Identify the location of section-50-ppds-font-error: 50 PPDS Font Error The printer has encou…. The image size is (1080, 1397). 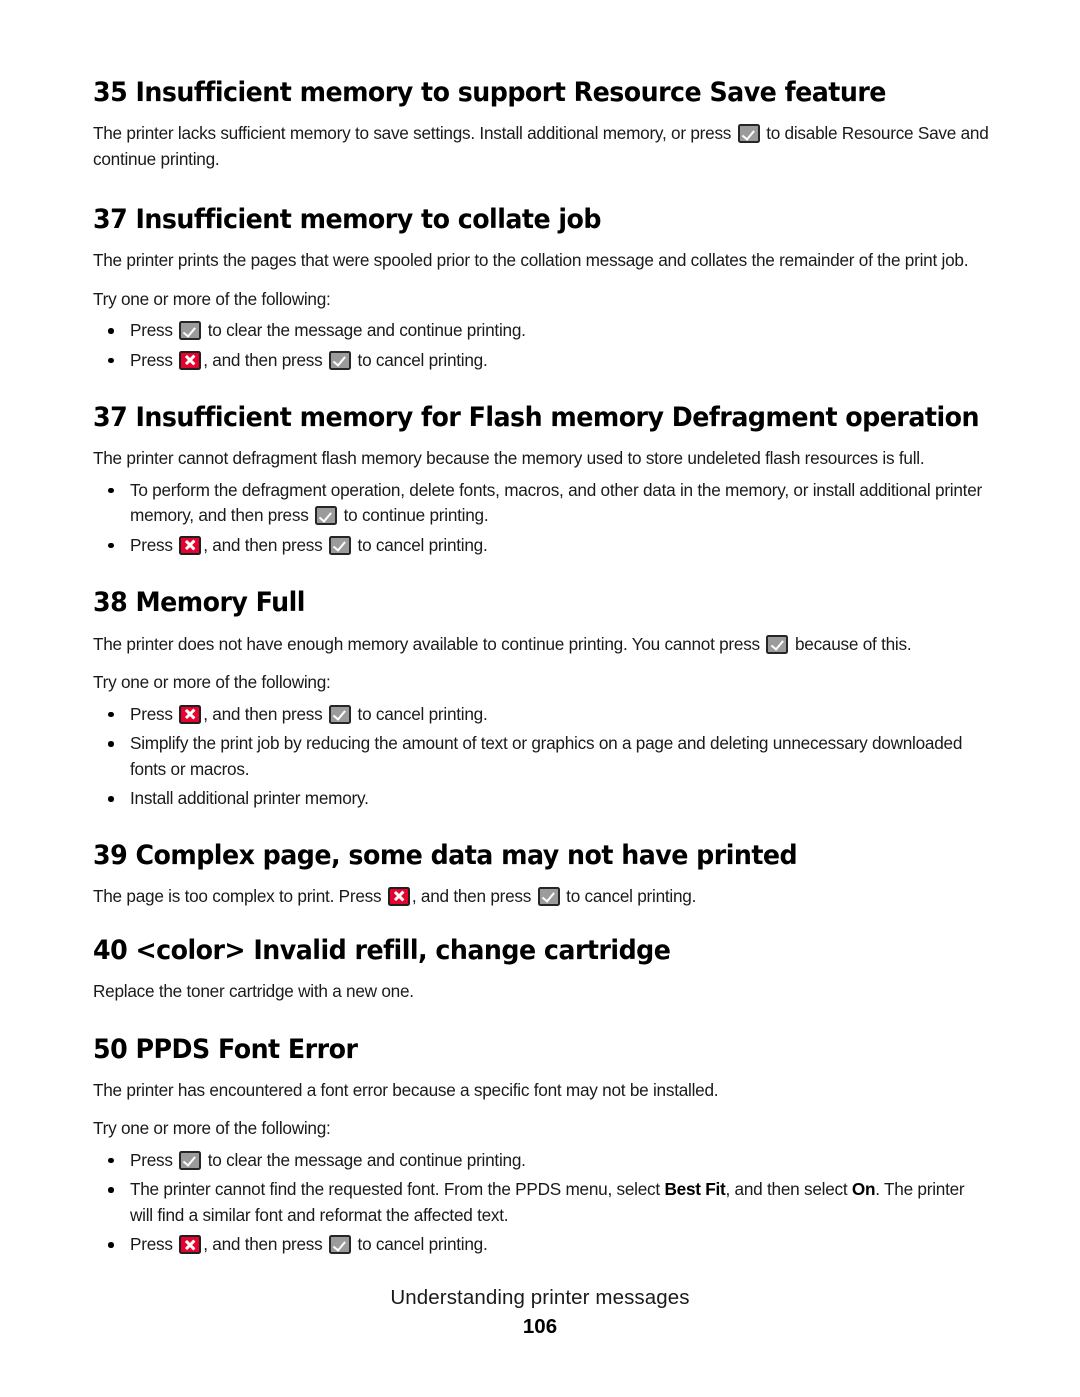
(541, 1146).